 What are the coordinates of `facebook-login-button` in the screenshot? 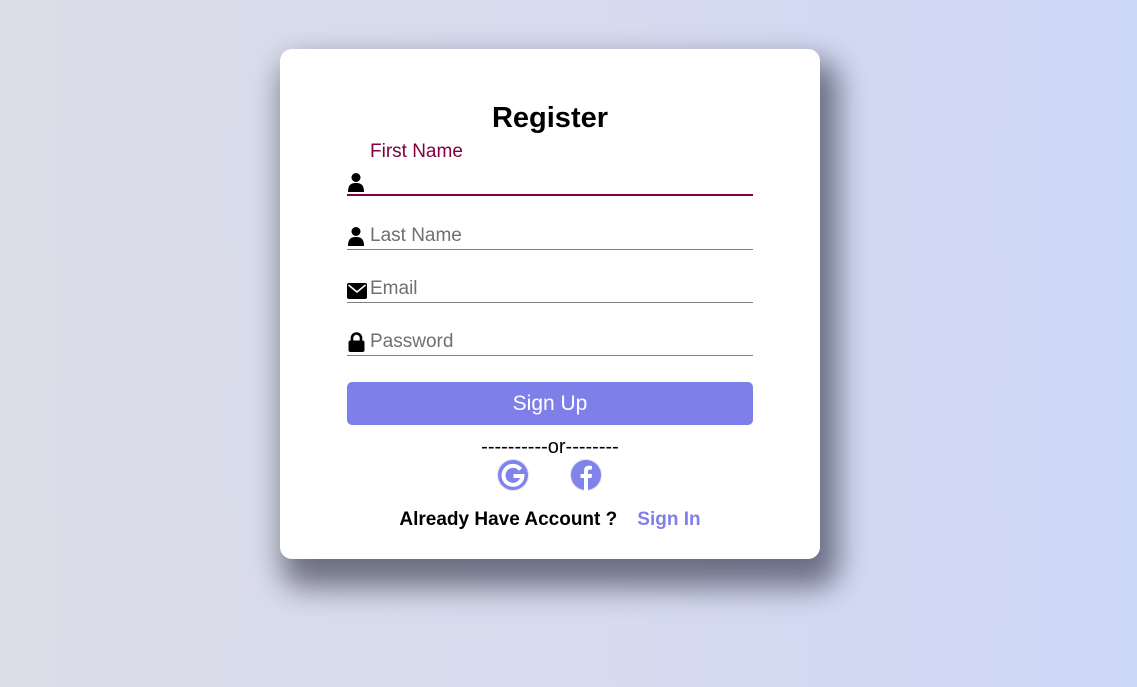 It's located at (586, 475).